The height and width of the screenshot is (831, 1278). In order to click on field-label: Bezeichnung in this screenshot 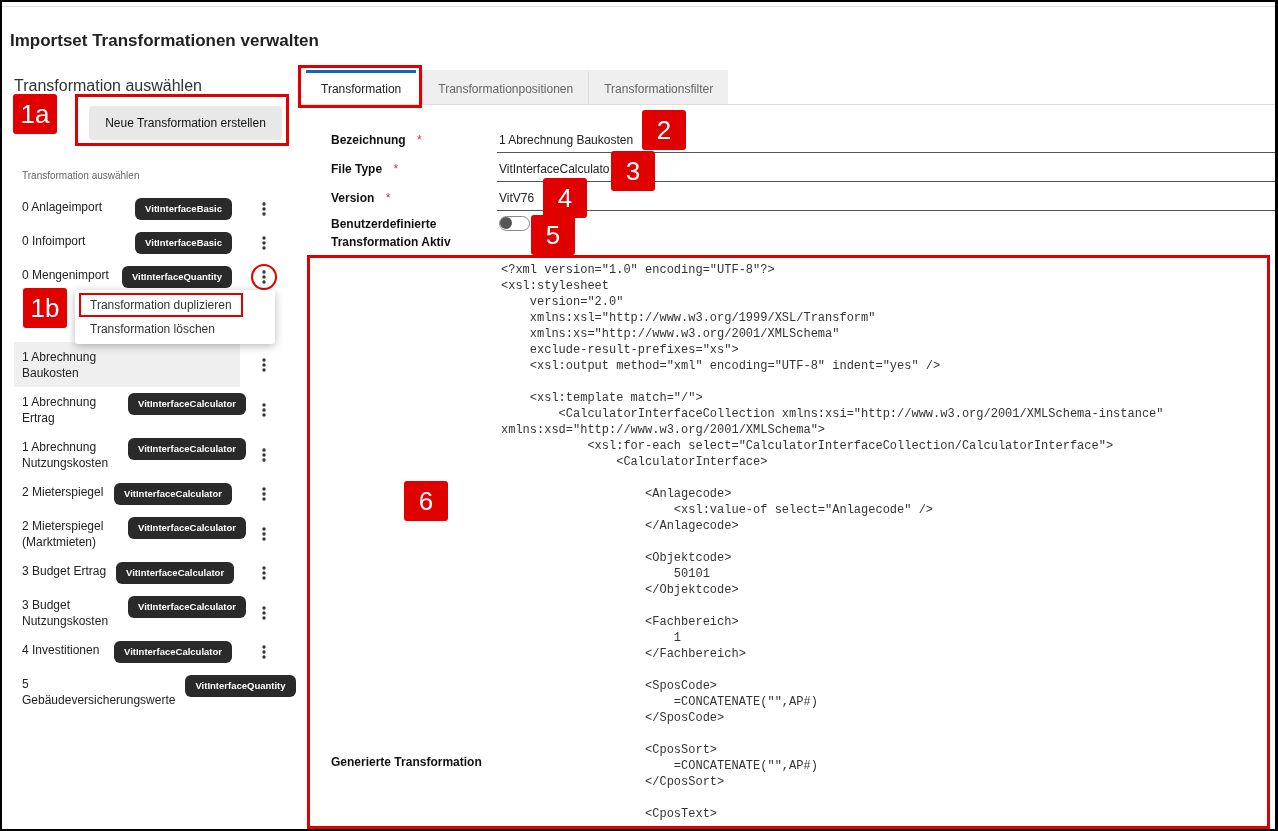, I will do `click(368, 140)`.